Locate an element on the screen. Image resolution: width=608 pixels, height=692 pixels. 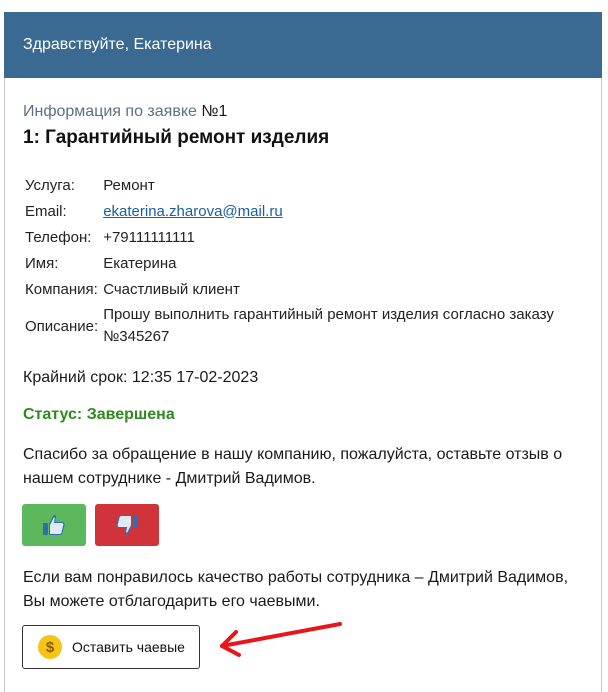
request-info-line: Информация по заявке №1 is located at coordinates (125, 112).